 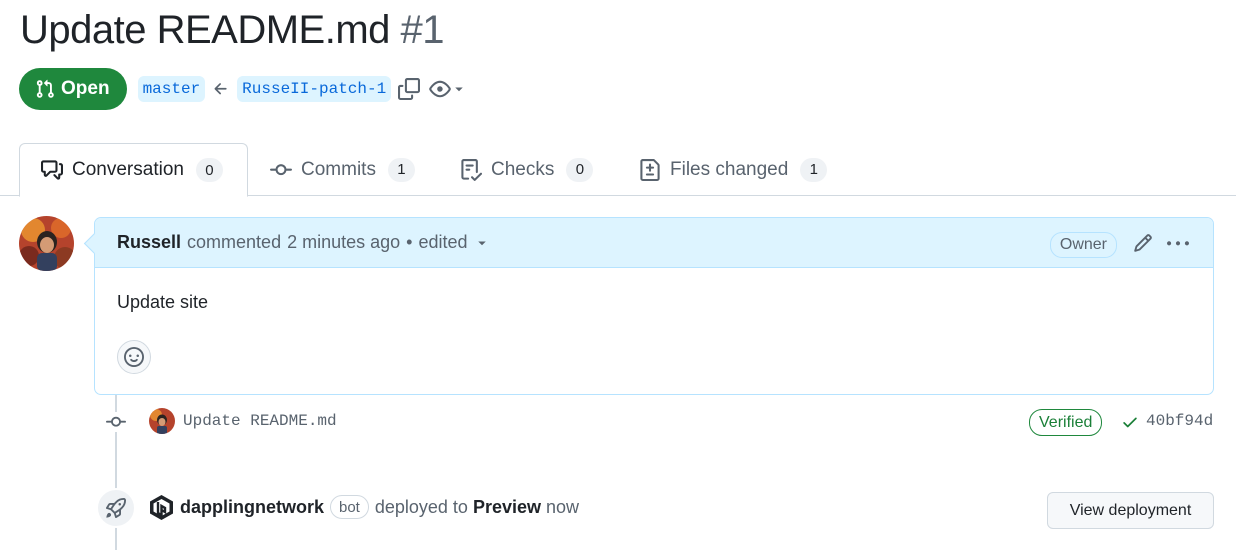 I want to click on pencil-icon, so click(x=1143, y=245).